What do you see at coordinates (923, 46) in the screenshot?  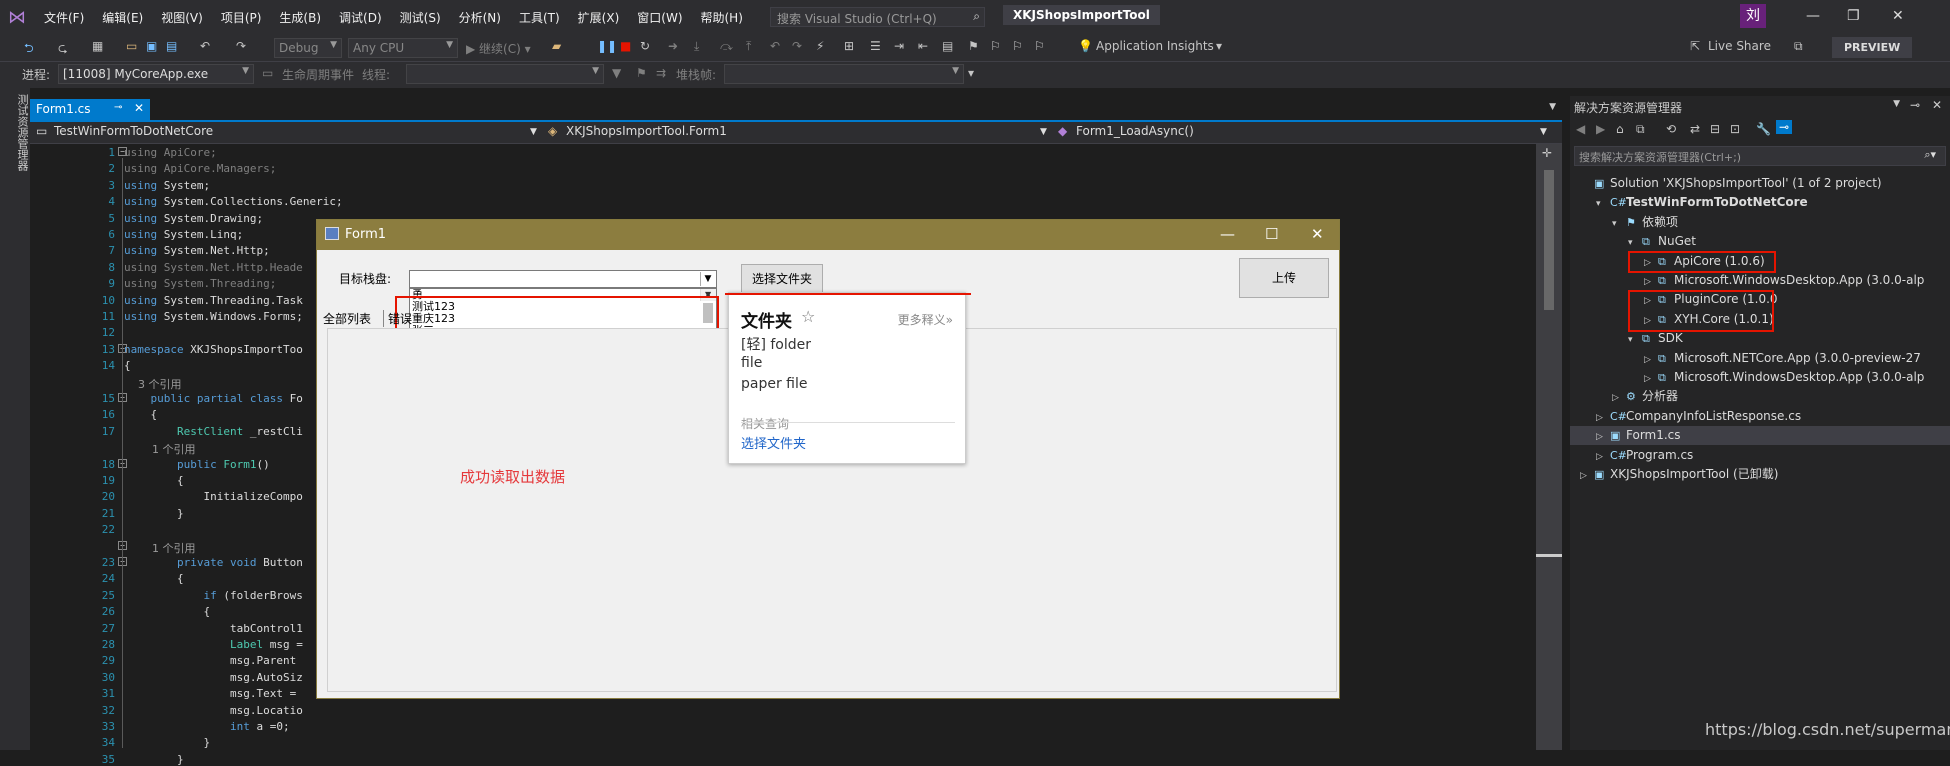 I see `outdent-icon: ⇤` at bounding box center [923, 46].